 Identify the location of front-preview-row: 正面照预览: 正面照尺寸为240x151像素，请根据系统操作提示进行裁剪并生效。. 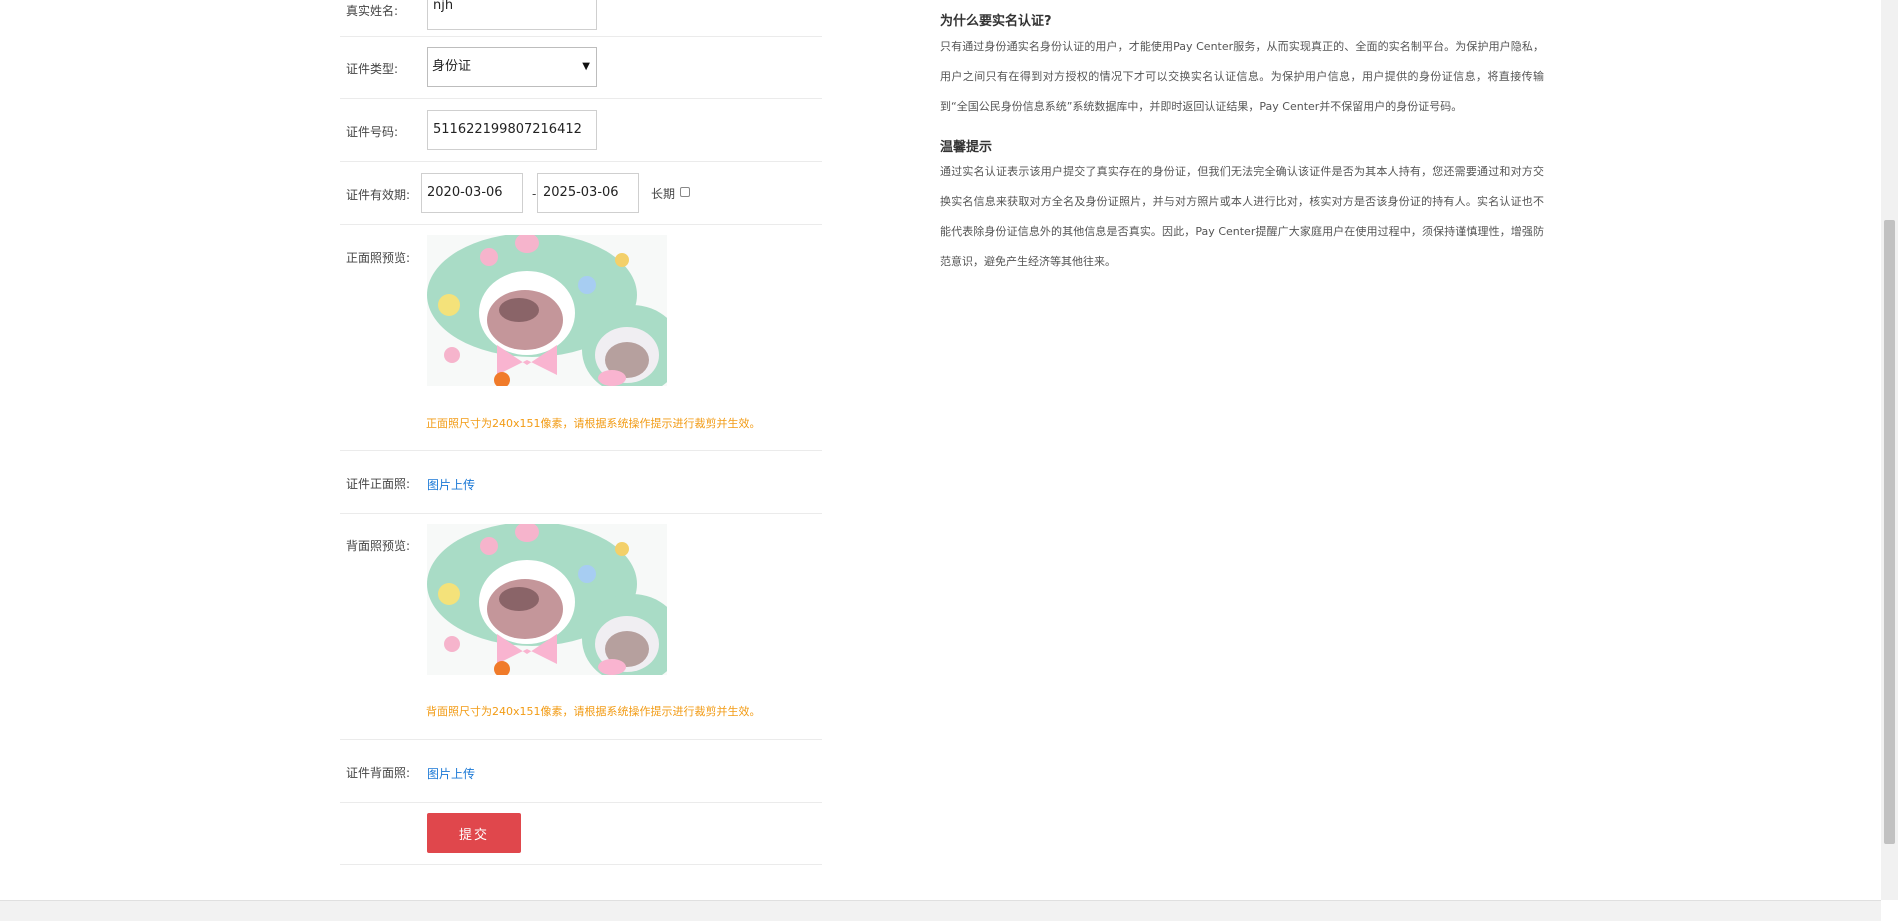
(581, 338).